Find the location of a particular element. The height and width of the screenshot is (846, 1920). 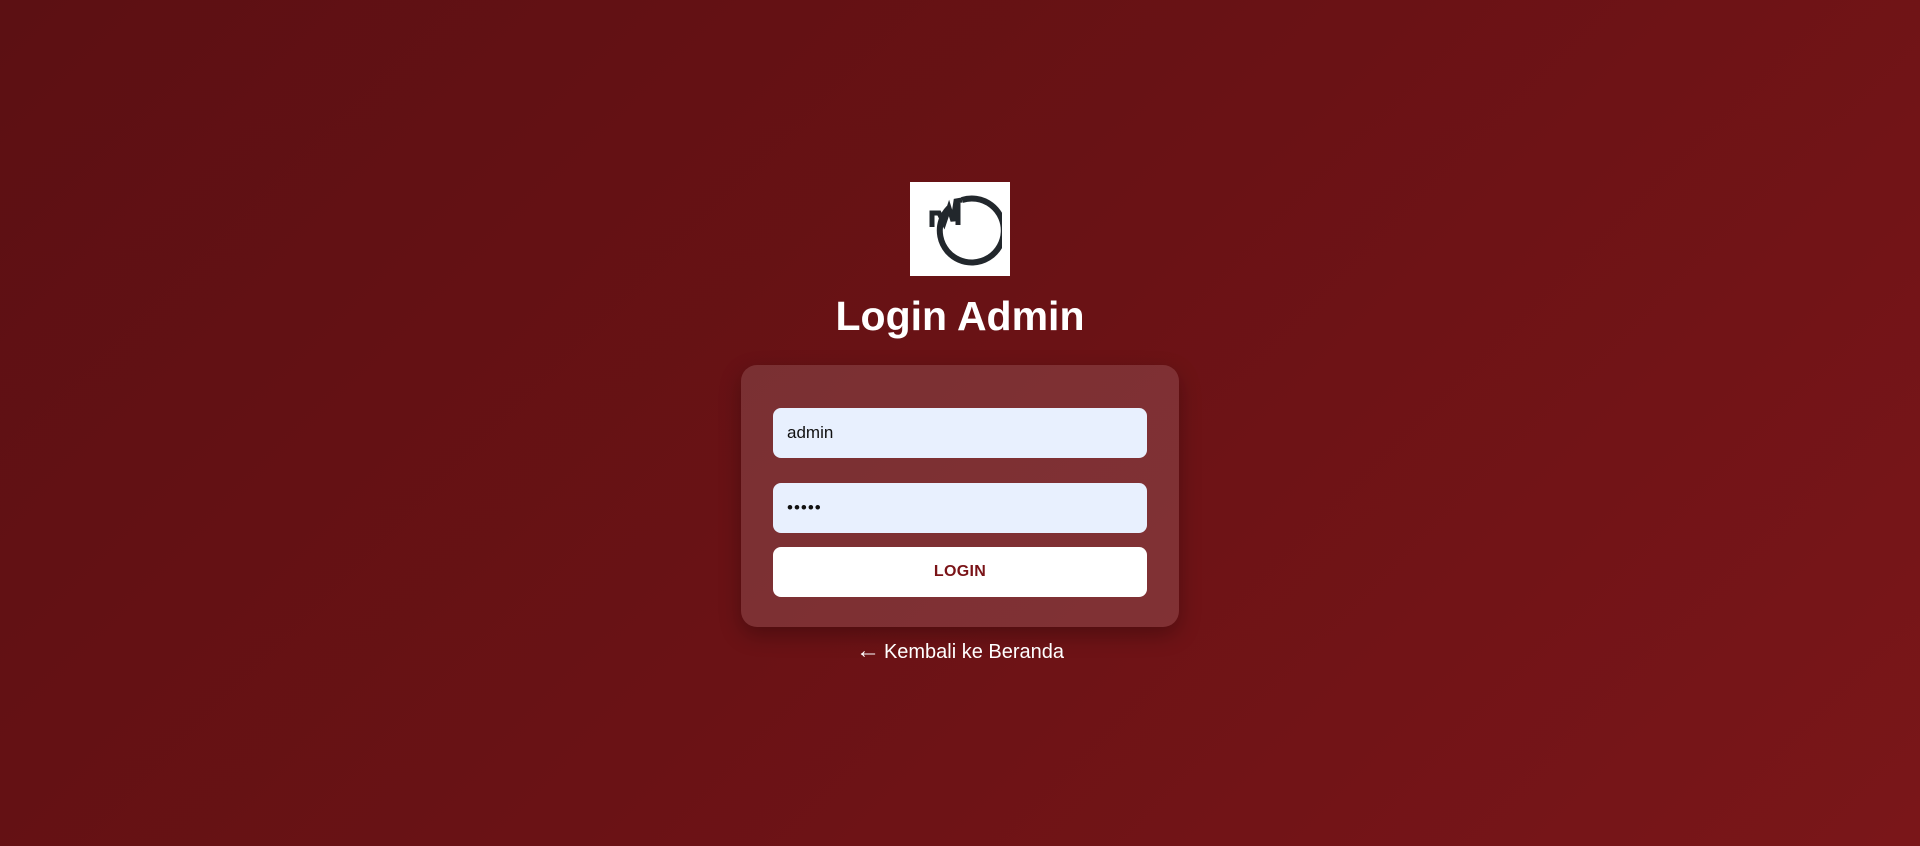

back-to-home-link: ← Kembali ke Beranda is located at coordinates (960, 650).